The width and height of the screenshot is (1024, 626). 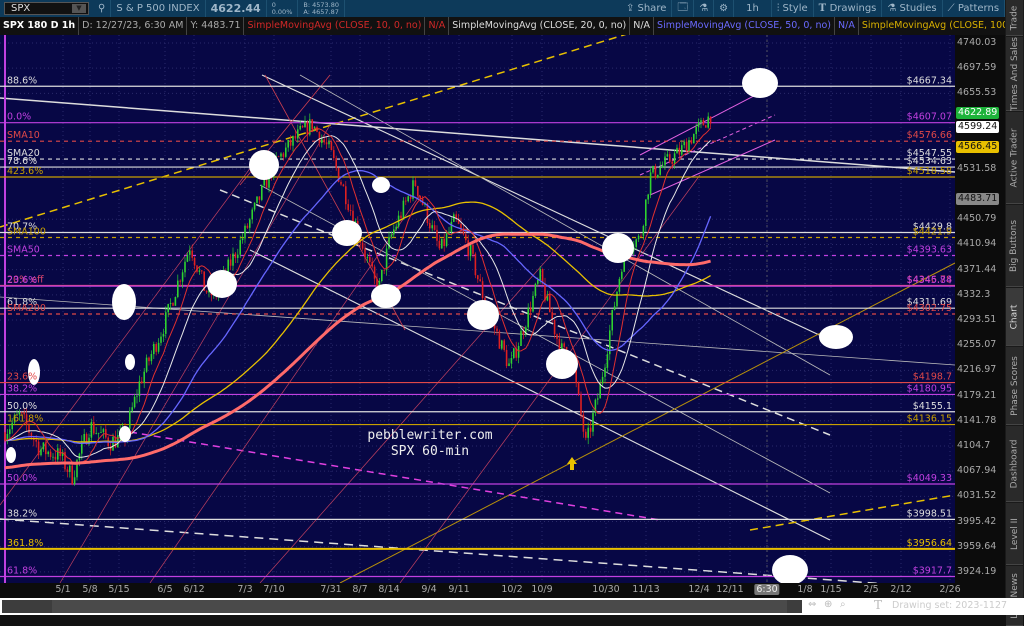 I want to click on date-tick: 5/8, so click(x=90, y=589).